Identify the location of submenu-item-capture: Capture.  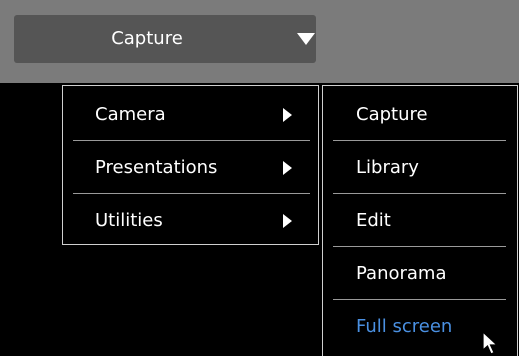
(419, 114).